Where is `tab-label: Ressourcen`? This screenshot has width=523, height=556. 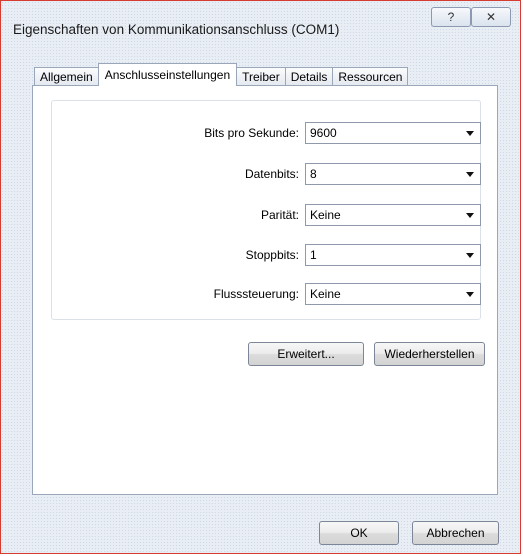 tab-label: Ressourcen is located at coordinates (370, 77).